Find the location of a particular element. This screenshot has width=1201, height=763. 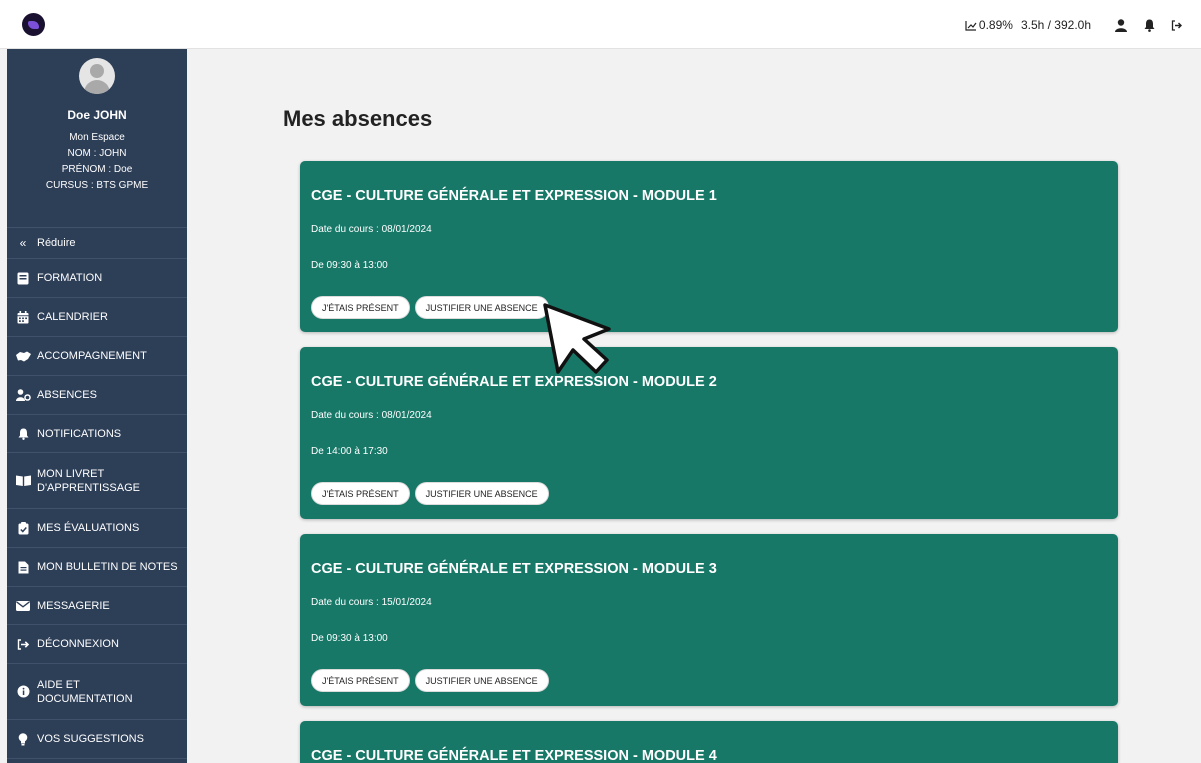

sidebar-item-label: ACCOMPAGNEMENT is located at coordinates (92, 356).